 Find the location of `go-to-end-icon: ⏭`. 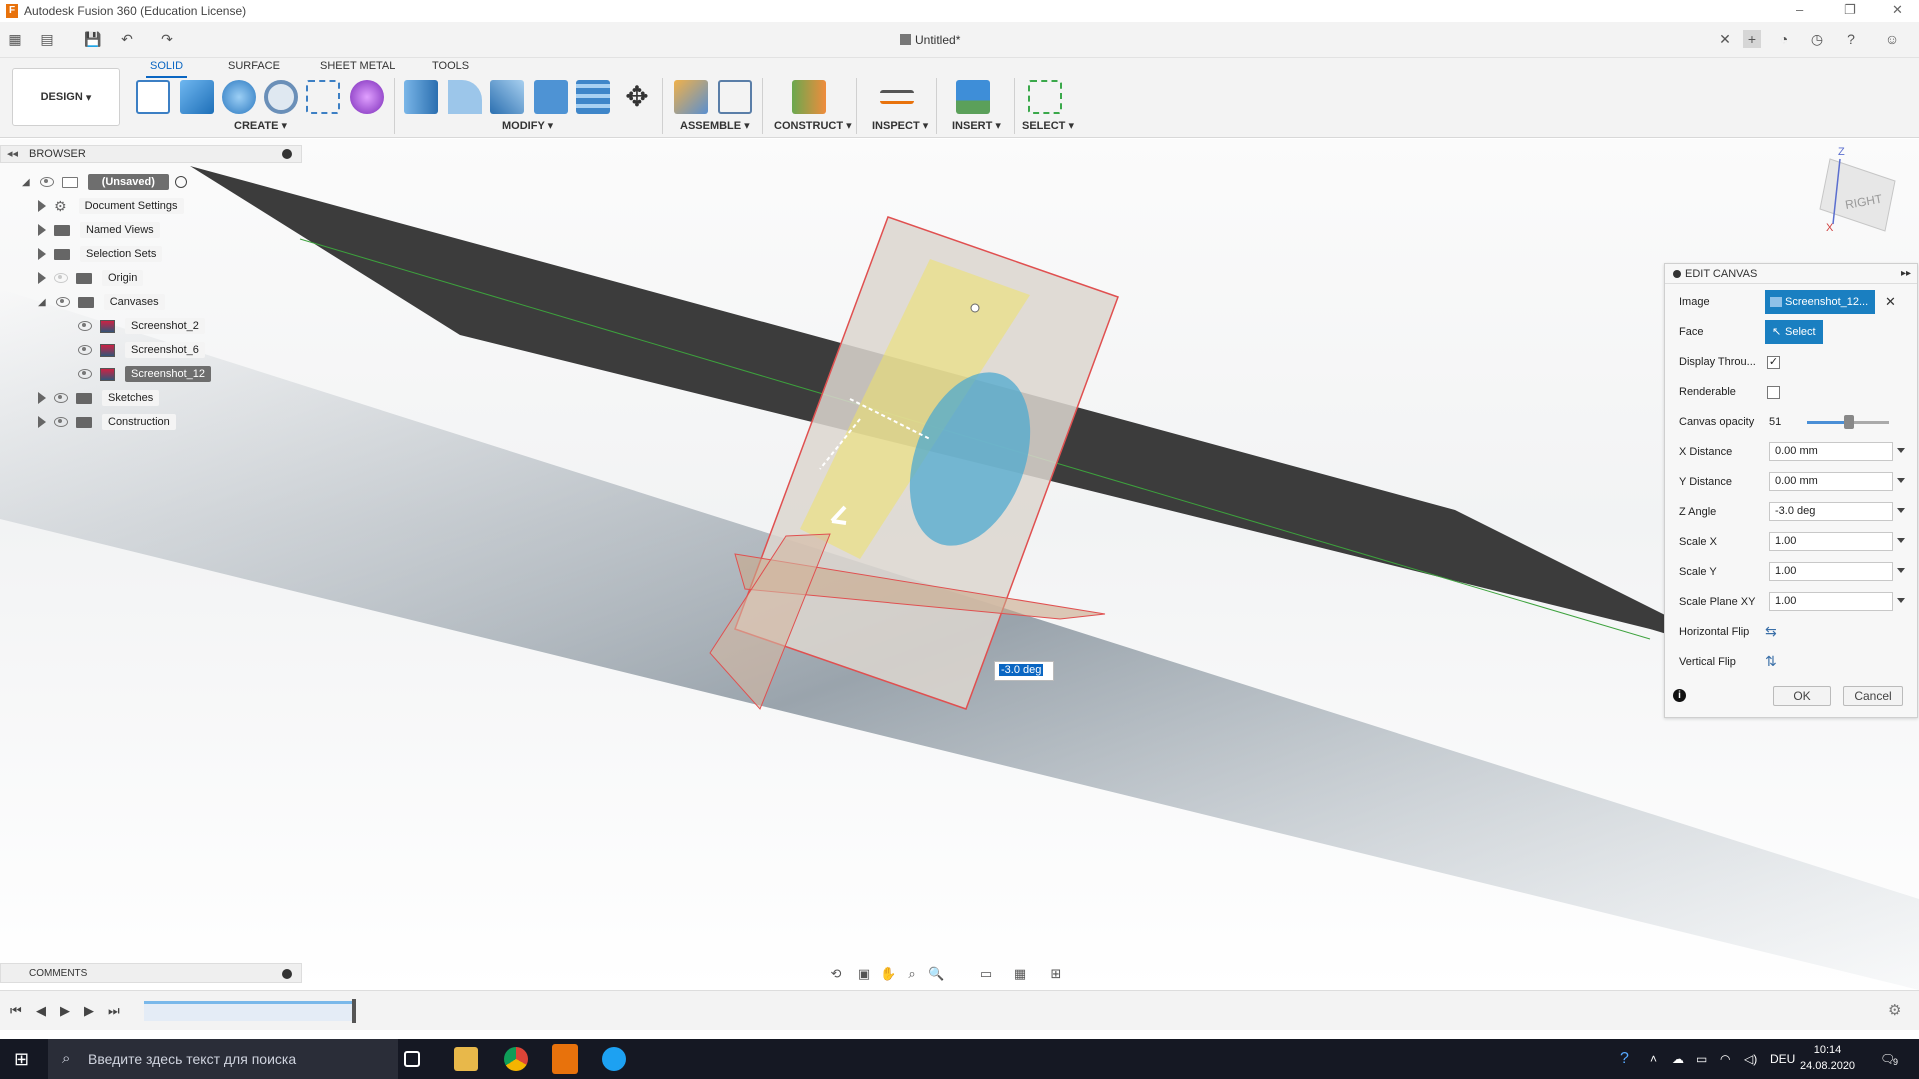

go-to-end-icon: ⏭ is located at coordinates (114, 1011).